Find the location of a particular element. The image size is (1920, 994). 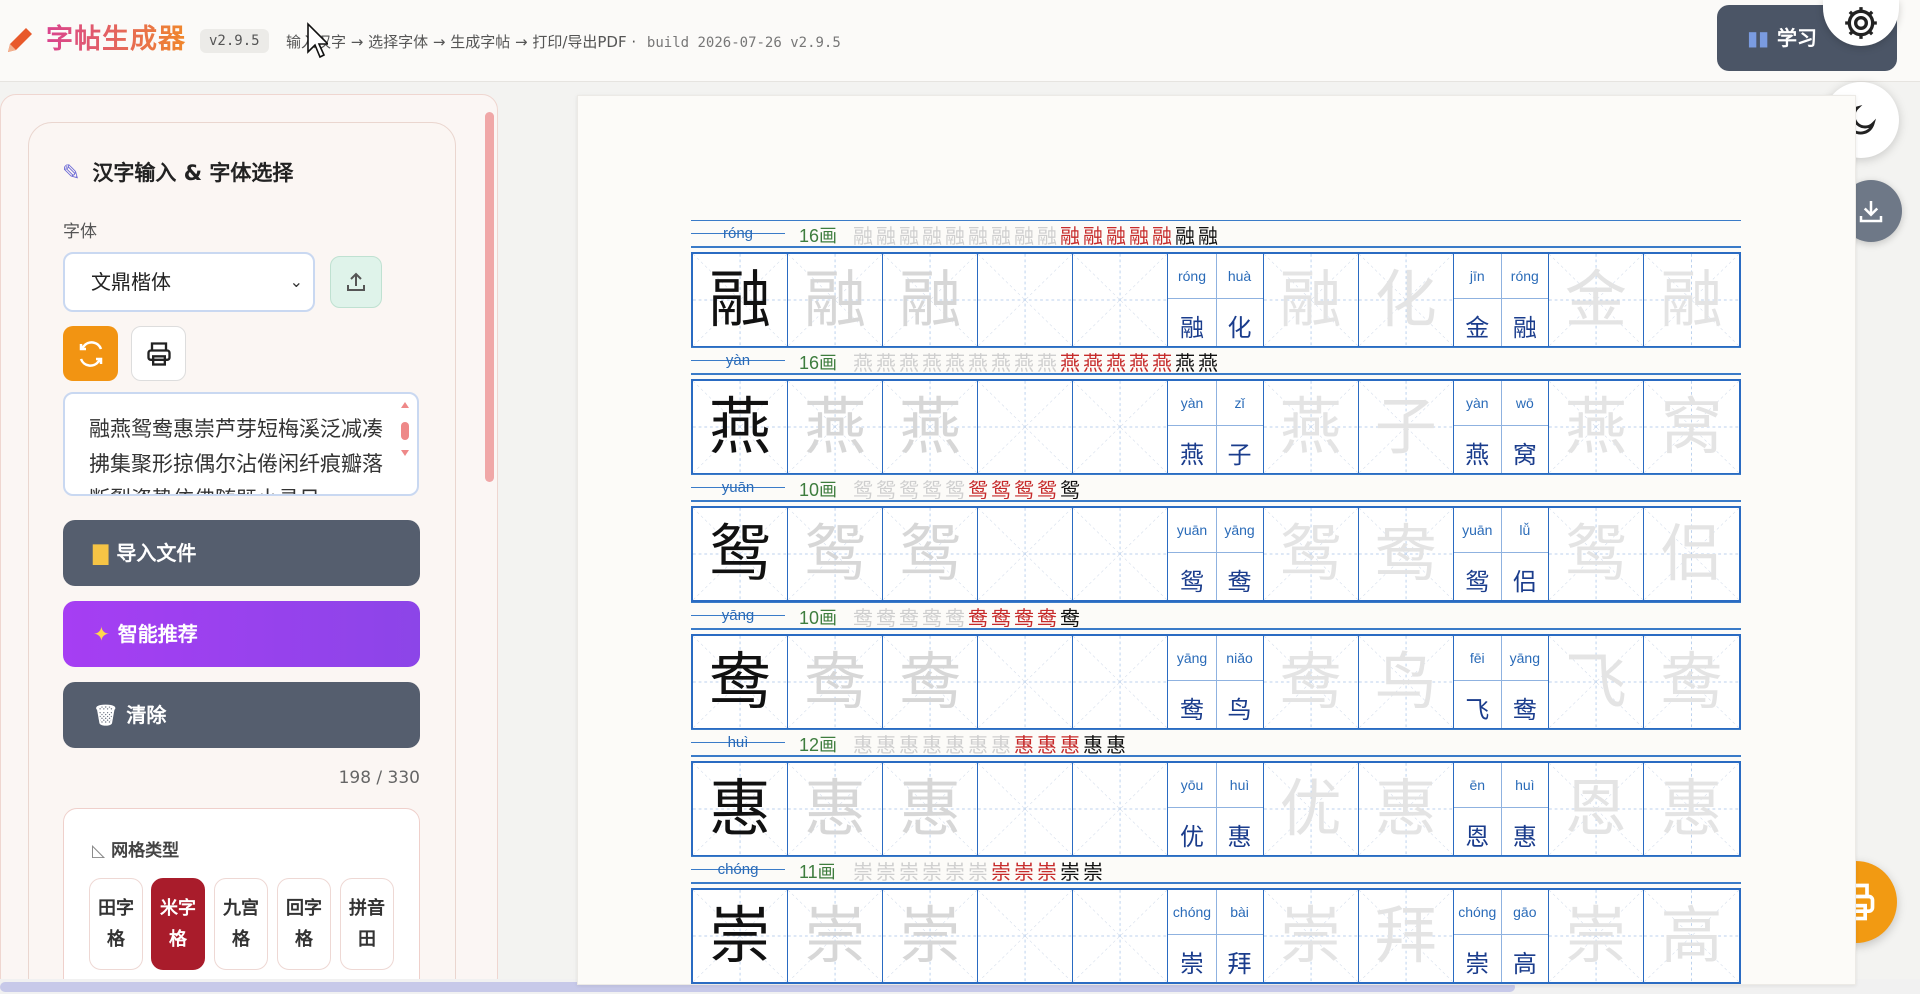

practice-grid: 燕燕燕 yàn 燕 zǐ 子燕子 yàn 燕 wō 窝燕窝 is located at coordinates (1216, 427).